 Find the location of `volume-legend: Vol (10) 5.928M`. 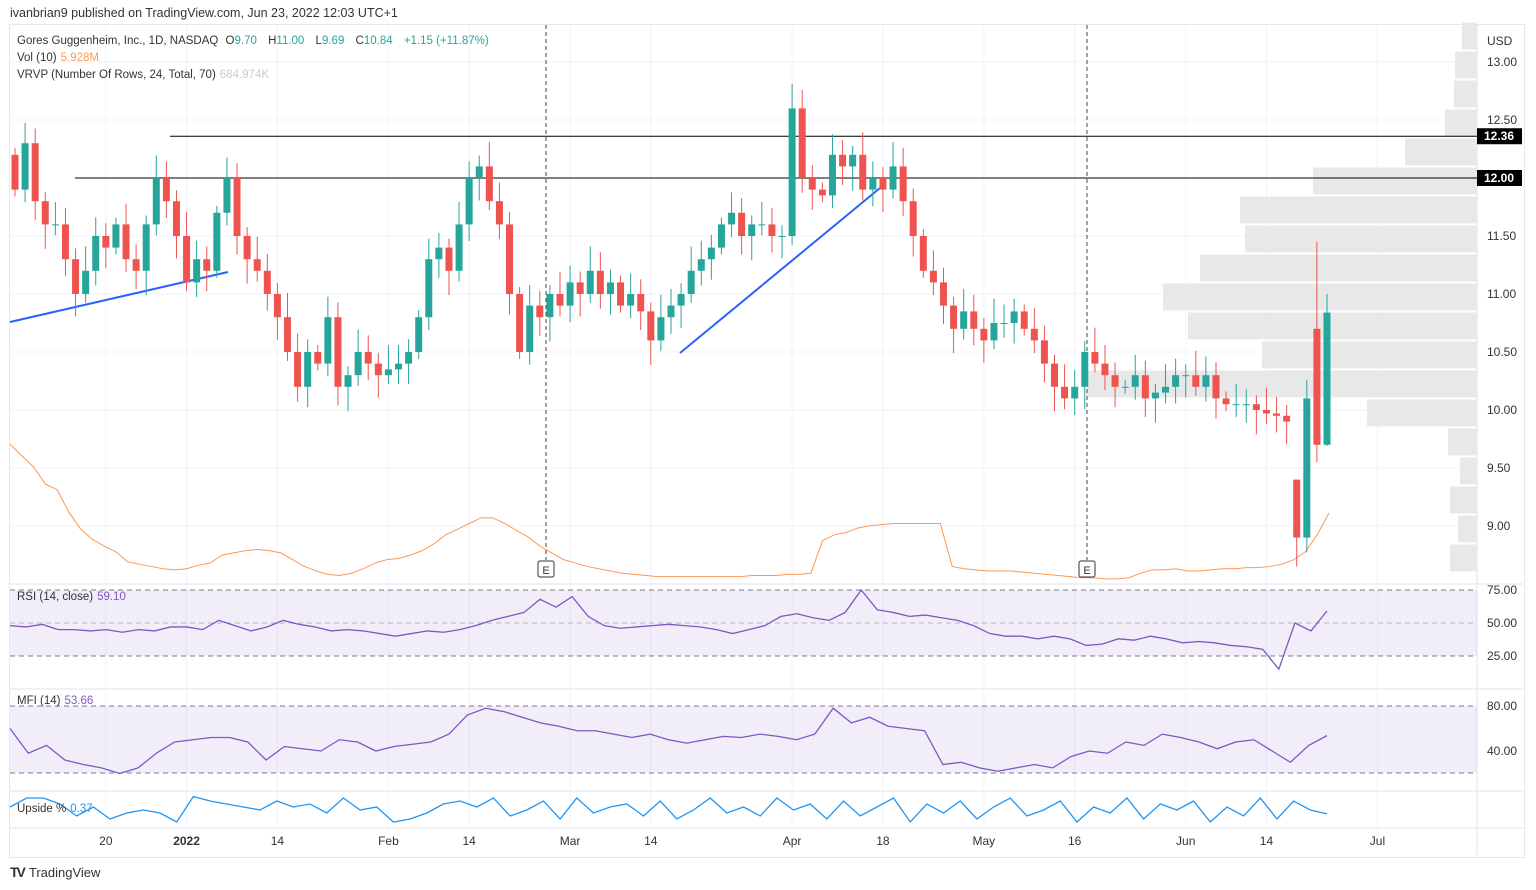

volume-legend: Vol (10) 5.928M is located at coordinates (60, 58).